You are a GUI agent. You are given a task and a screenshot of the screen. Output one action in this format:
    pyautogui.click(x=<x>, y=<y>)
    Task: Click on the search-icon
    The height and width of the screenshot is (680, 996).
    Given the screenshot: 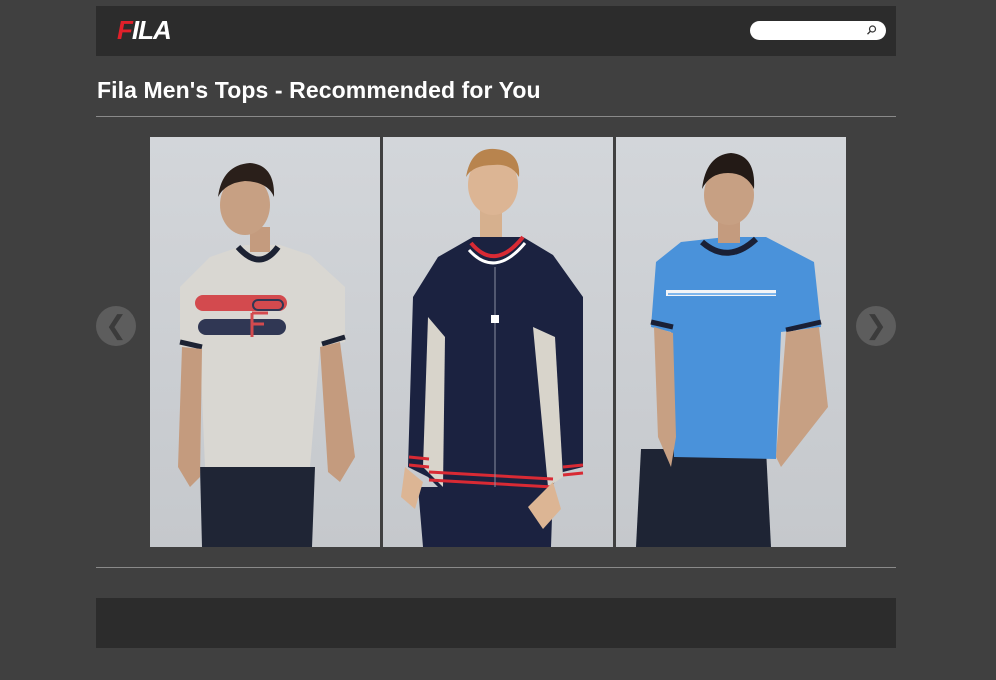 What is the action you would take?
    pyautogui.click(x=871, y=30)
    